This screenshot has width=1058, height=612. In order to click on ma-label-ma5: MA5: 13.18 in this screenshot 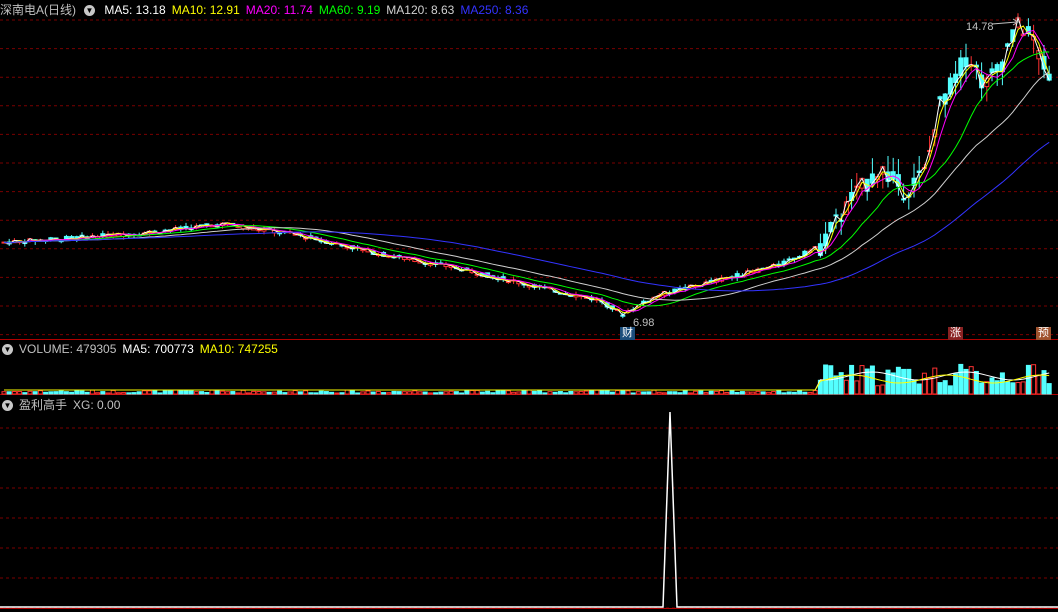, I will do `click(135, 10)`.